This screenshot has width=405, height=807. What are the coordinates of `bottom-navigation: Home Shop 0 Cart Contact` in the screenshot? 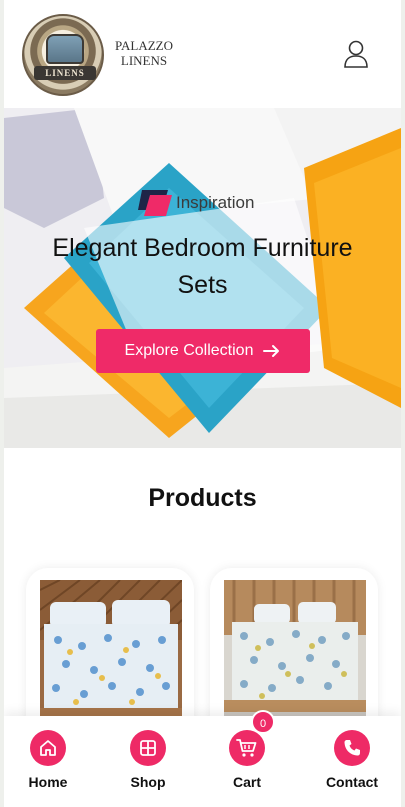 It's located at (202, 758).